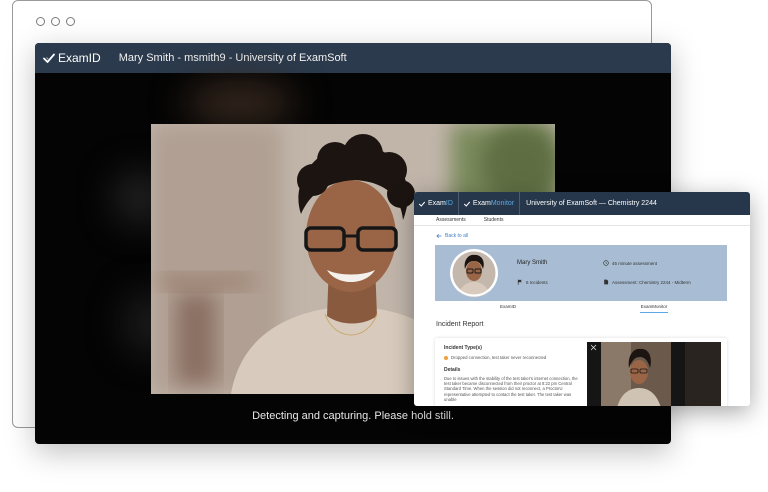 The image size is (768, 492). Describe the element at coordinates (502, 203) in the screenshot. I see `brand-monitor-suffix: Monitor` at that location.